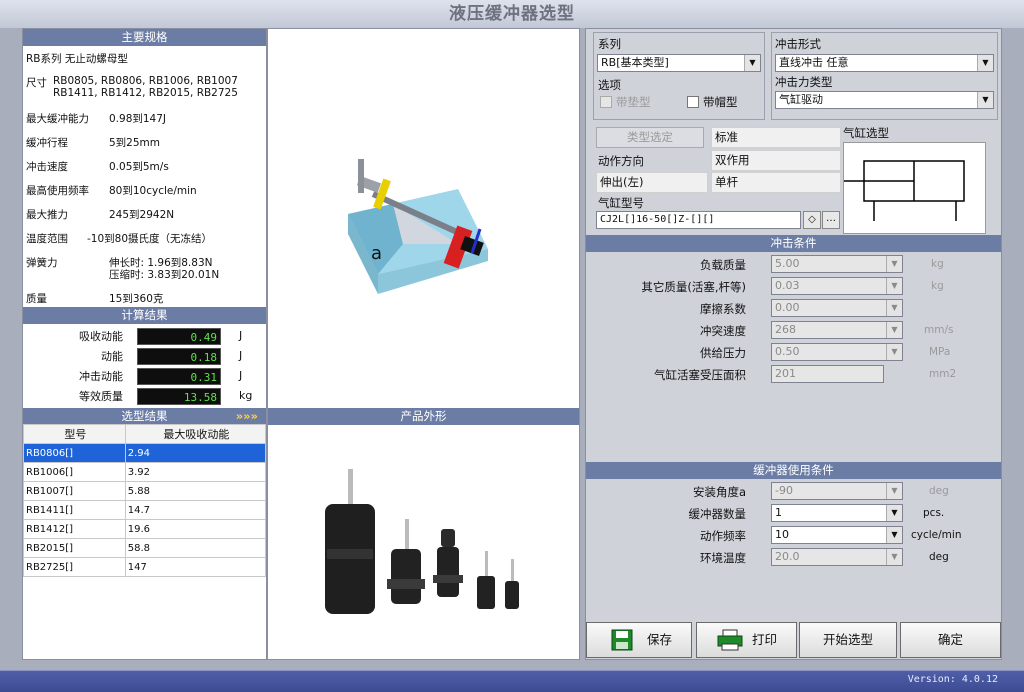  I want to click on printer-icon, so click(730, 640).